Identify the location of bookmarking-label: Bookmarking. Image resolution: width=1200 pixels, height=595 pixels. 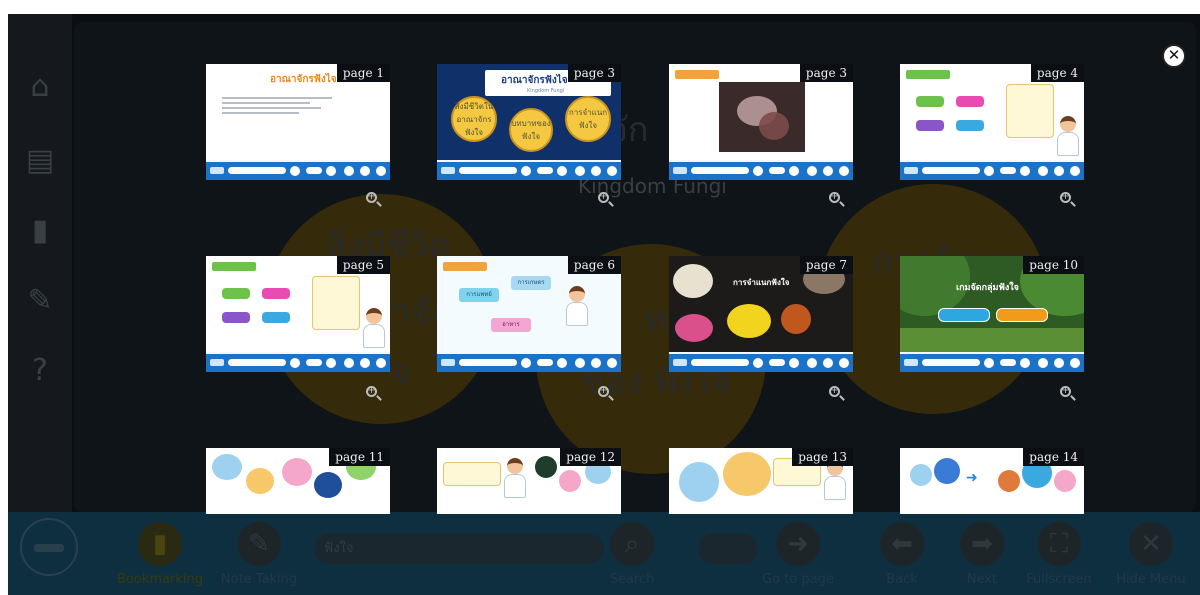
(160, 579).